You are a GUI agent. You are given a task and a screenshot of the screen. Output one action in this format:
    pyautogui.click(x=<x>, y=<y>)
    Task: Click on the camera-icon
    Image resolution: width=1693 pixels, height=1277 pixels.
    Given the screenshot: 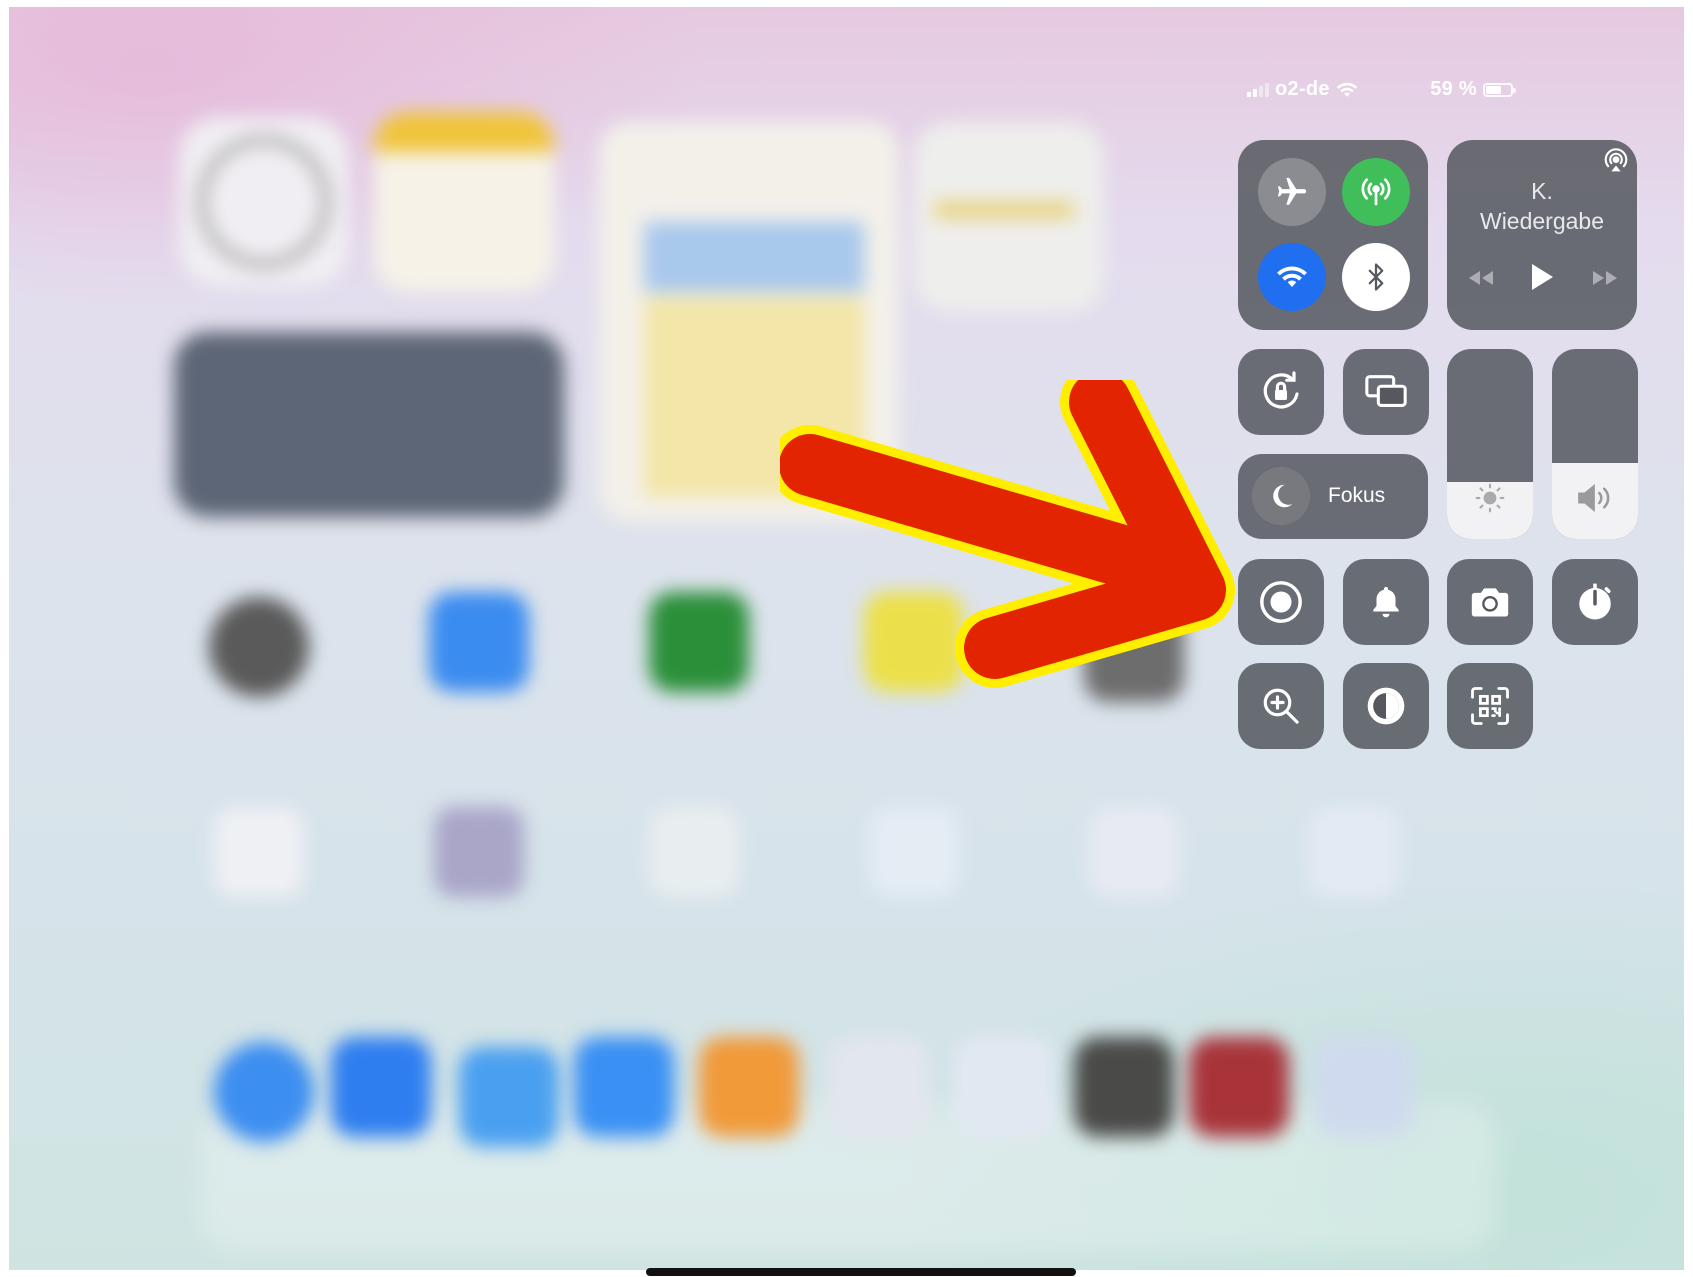 What is the action you would take?
    pyautogui.click(x=1490, y=602)
    